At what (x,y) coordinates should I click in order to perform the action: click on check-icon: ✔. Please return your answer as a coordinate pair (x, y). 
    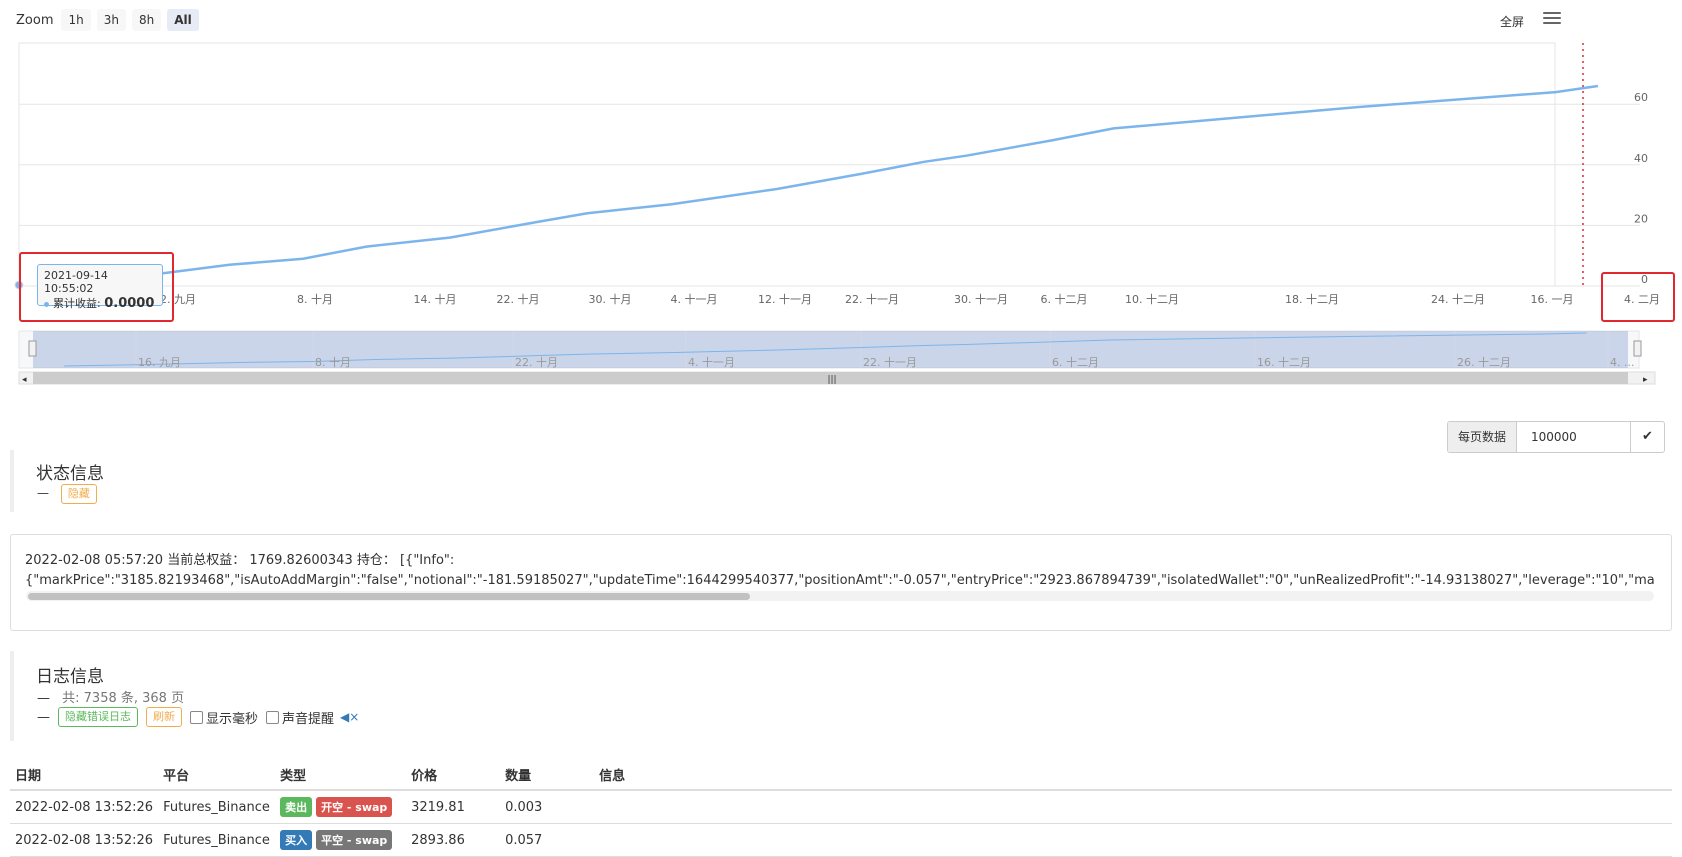
    Looking at the image, I should click on (1647, 437).